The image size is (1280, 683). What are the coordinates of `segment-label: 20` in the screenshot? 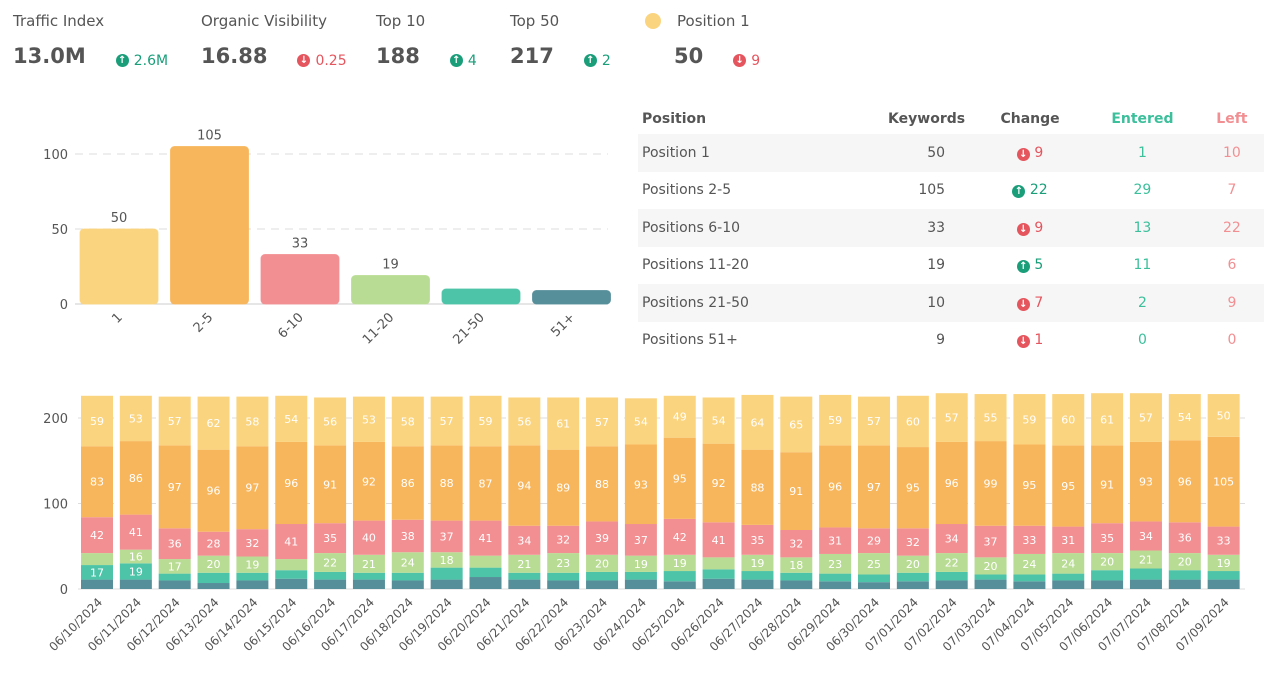 It's located at (991, 566).